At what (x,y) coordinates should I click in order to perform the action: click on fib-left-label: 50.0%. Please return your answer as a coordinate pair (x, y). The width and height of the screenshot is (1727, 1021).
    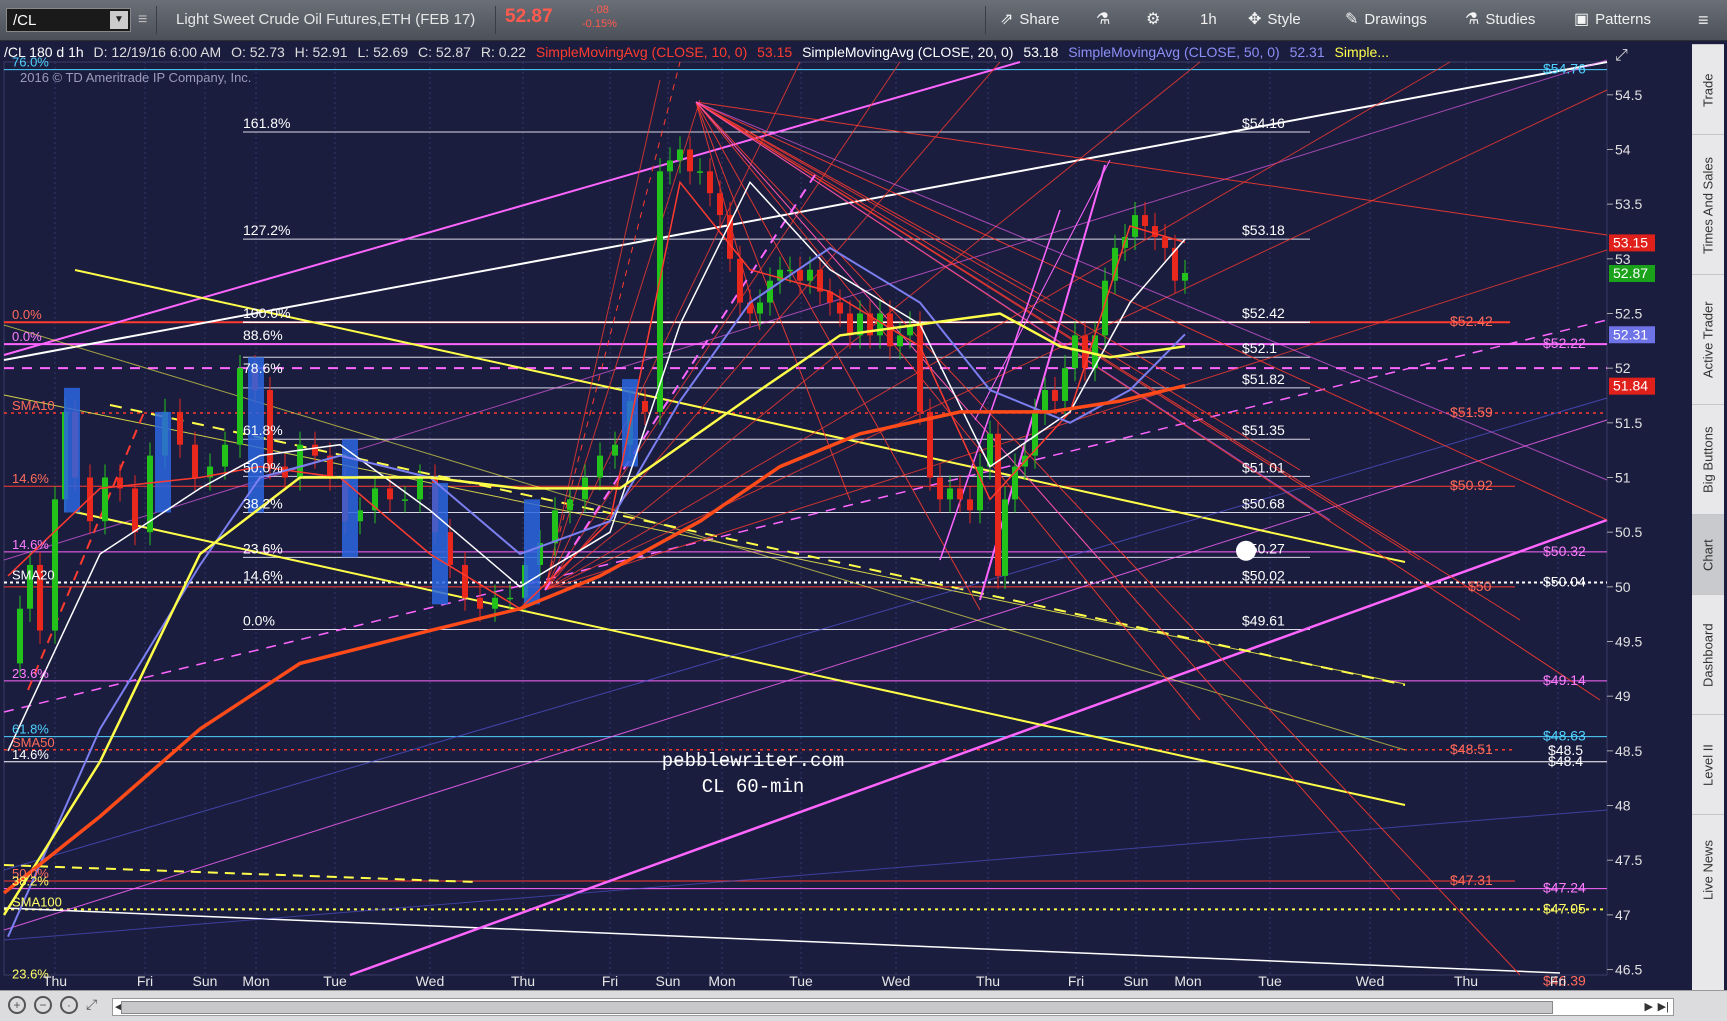
    Looking at the image, I should click on (263, 467).